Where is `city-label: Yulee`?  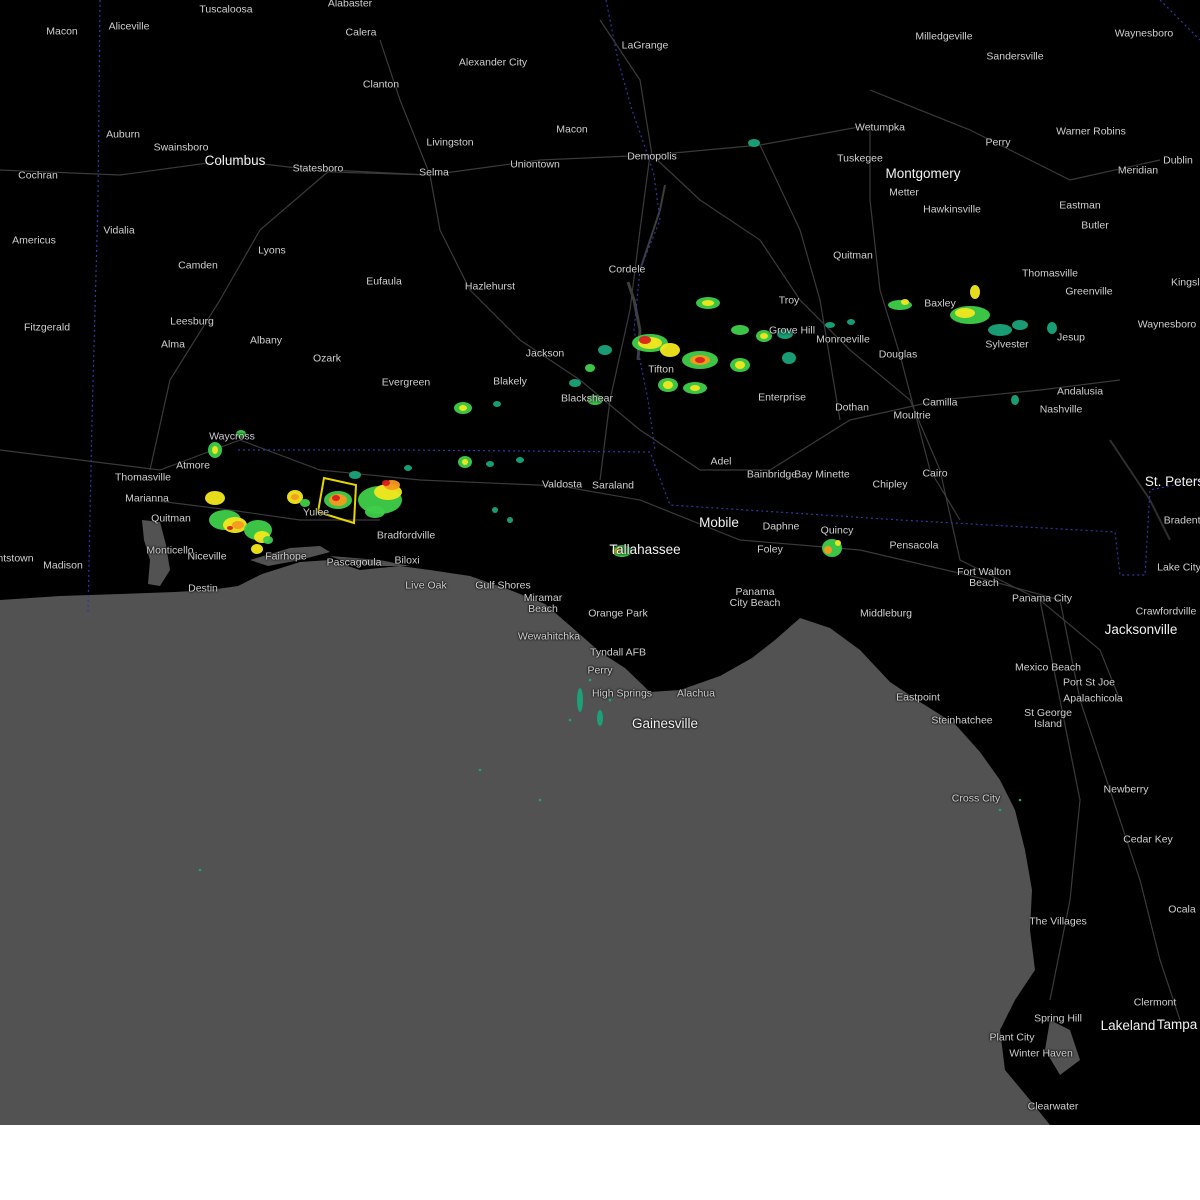 city-label: Yulee is located at coordinates (316, 512).